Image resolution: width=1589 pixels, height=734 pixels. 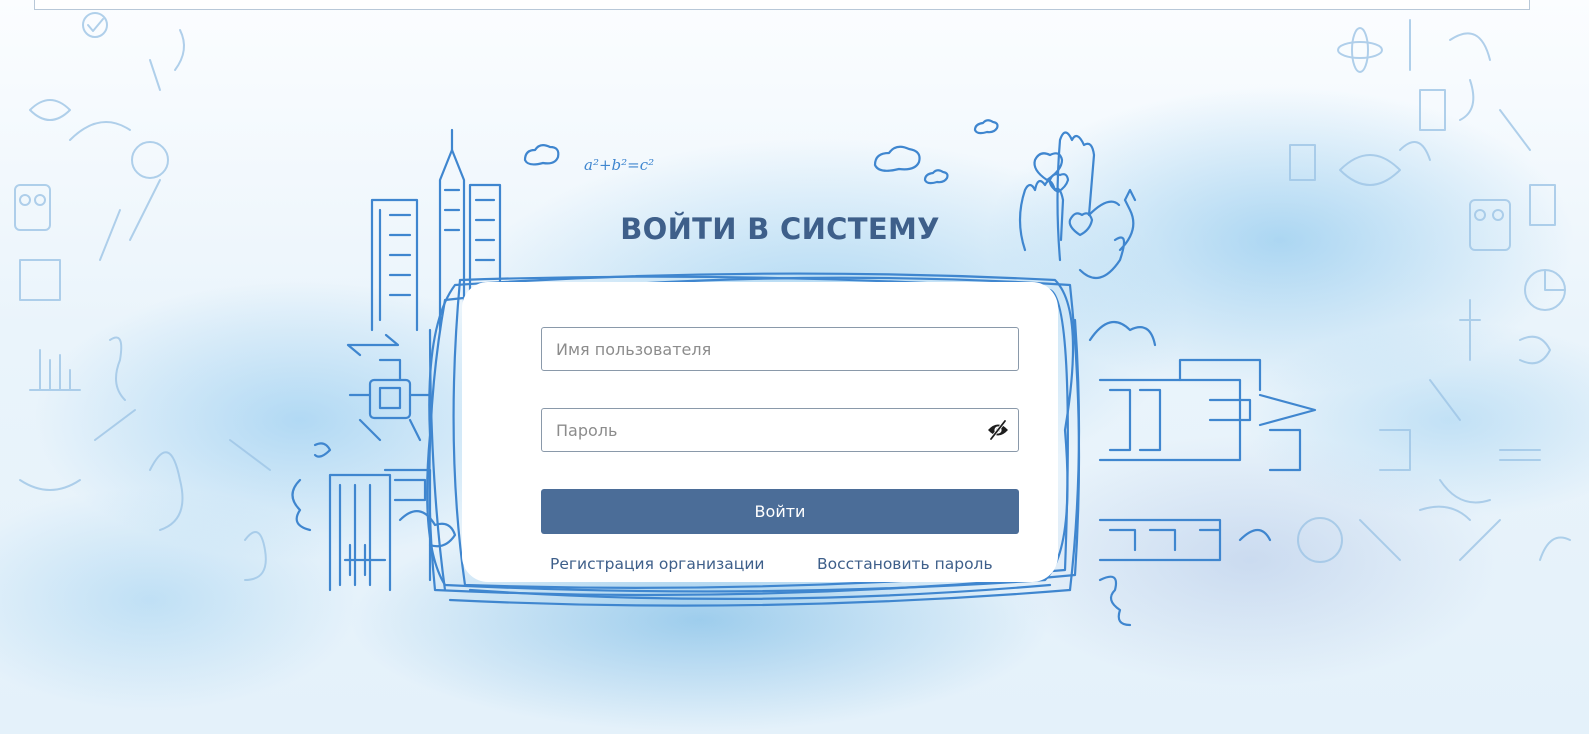 What do you see at coordinates (780, 229) in the screenshot?
I see `page-title: ВОЙТИ В СИСТЕМУ` at bounding box center [780, 229].